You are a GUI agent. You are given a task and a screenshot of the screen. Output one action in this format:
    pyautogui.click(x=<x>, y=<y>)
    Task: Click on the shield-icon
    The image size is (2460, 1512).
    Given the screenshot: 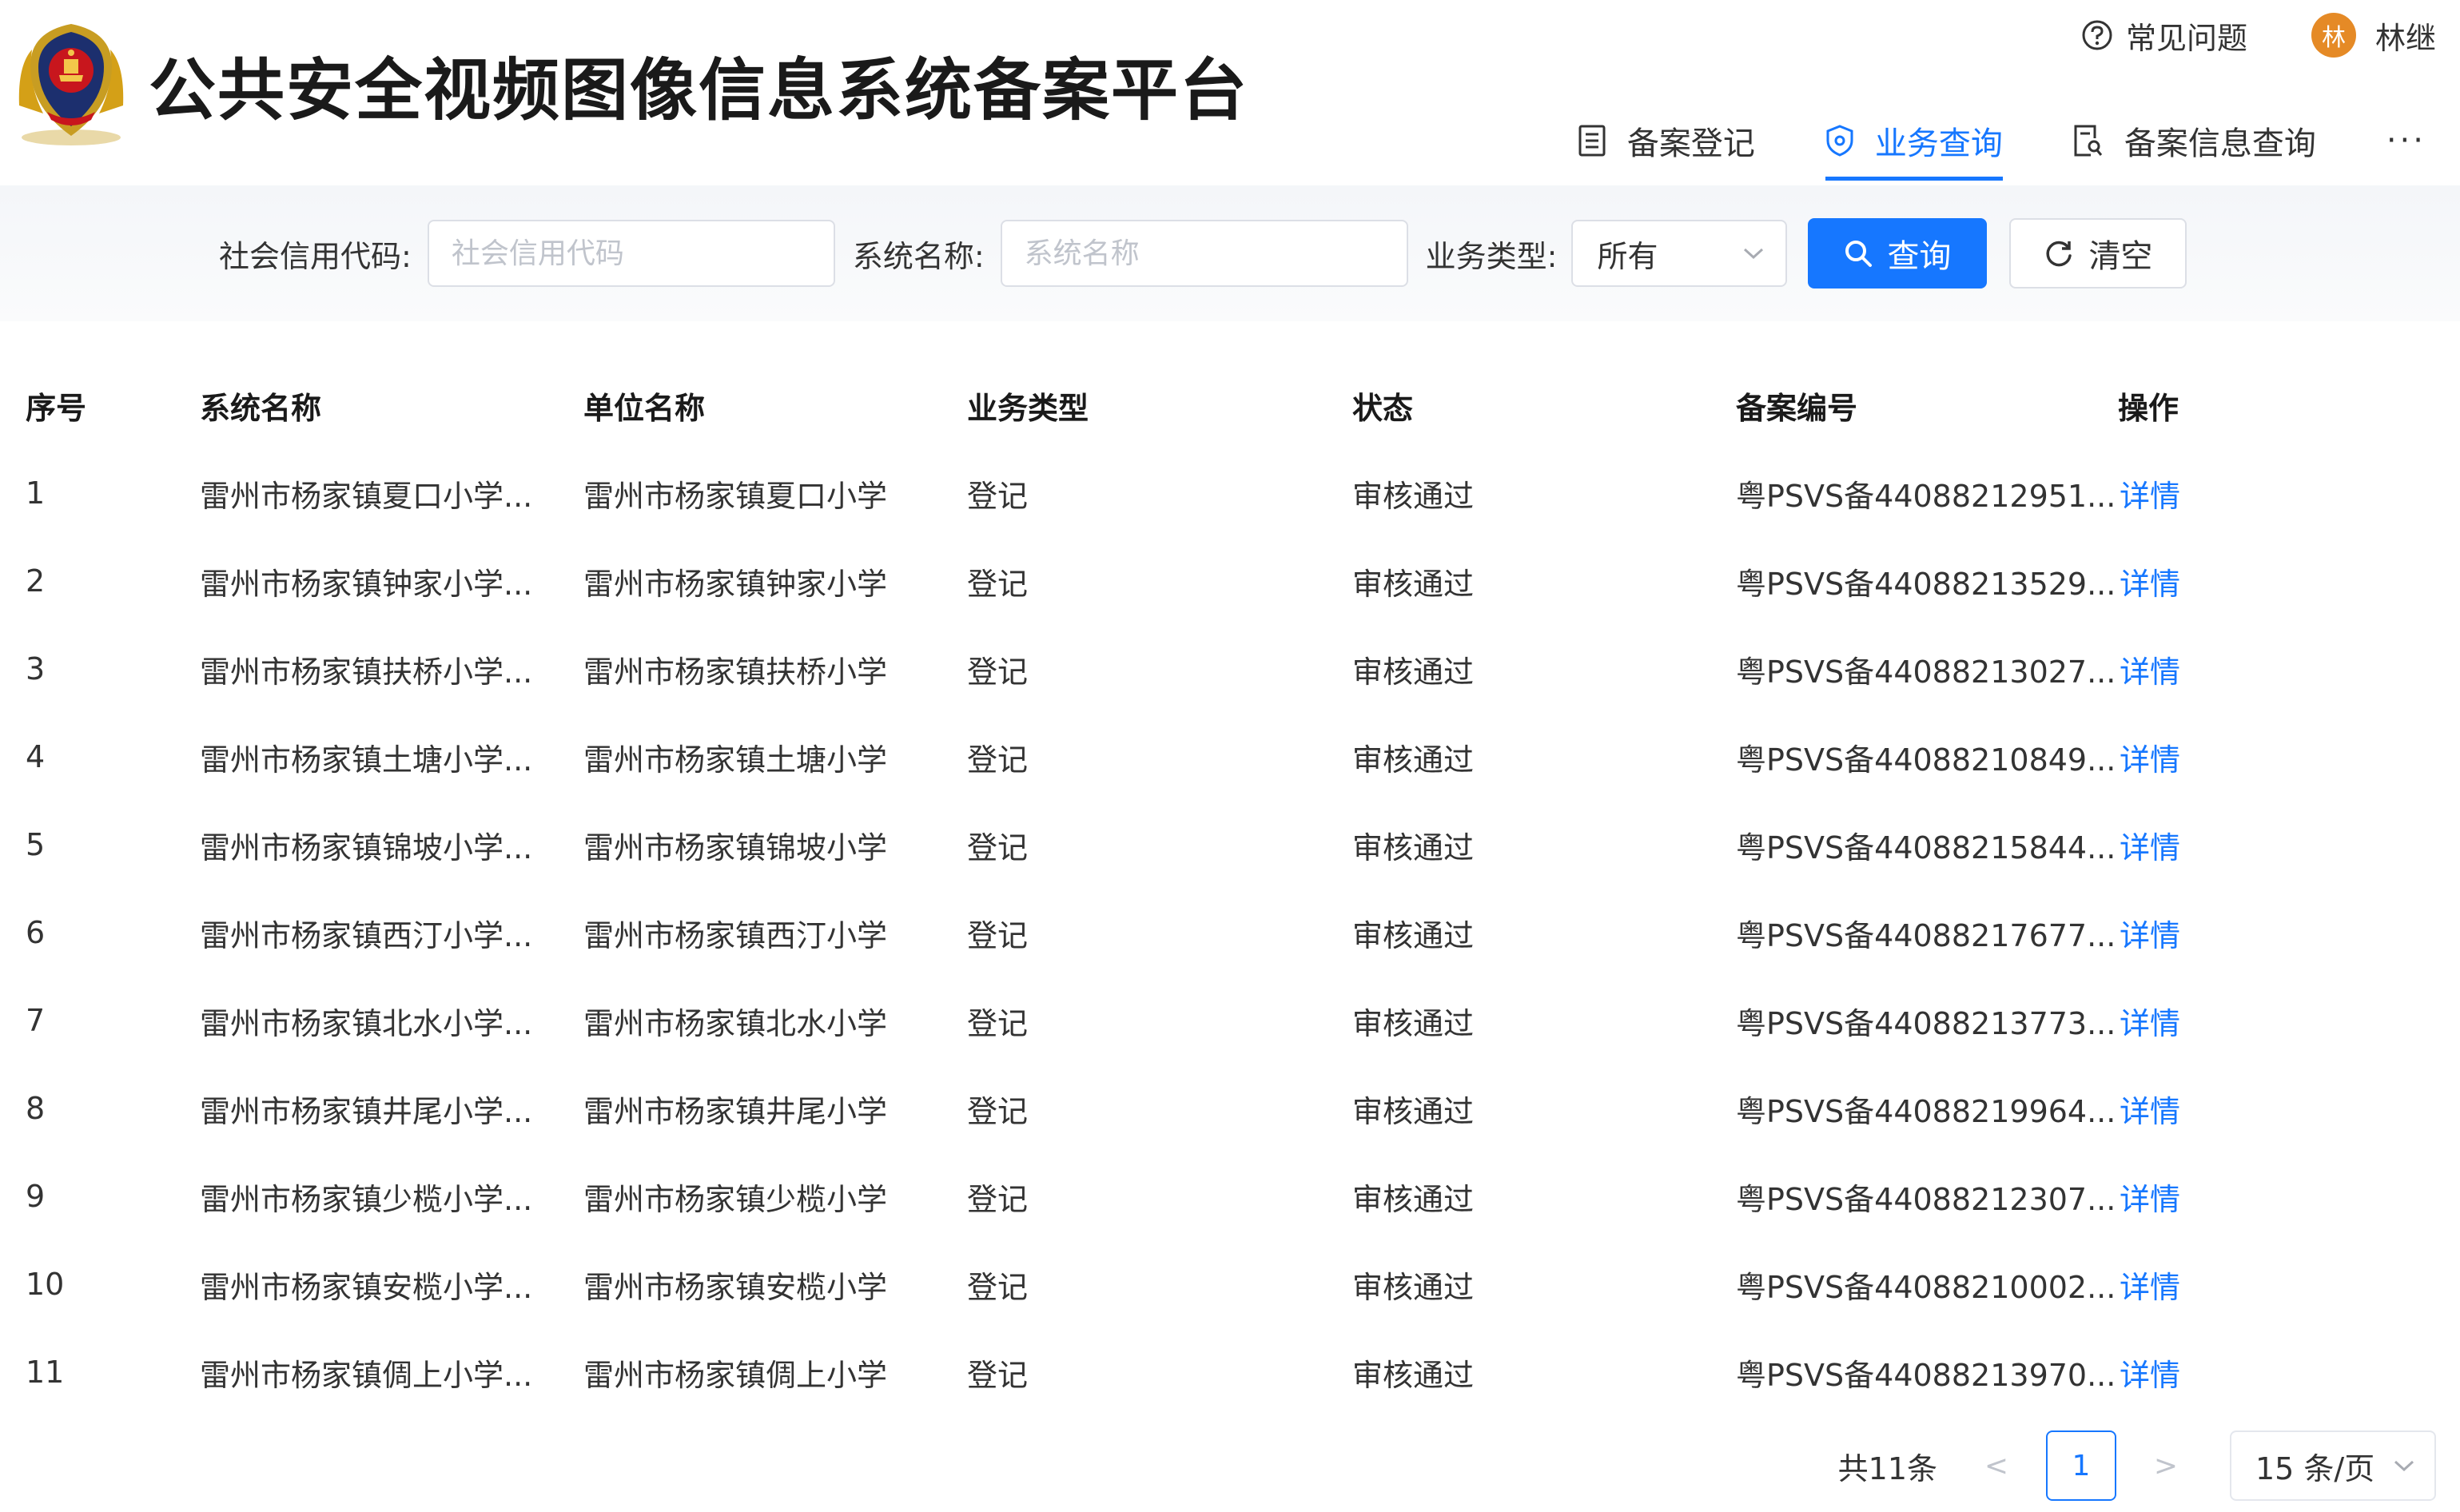 What is the action you would take?
    pyautogui.click(x=1839, y=141)
    